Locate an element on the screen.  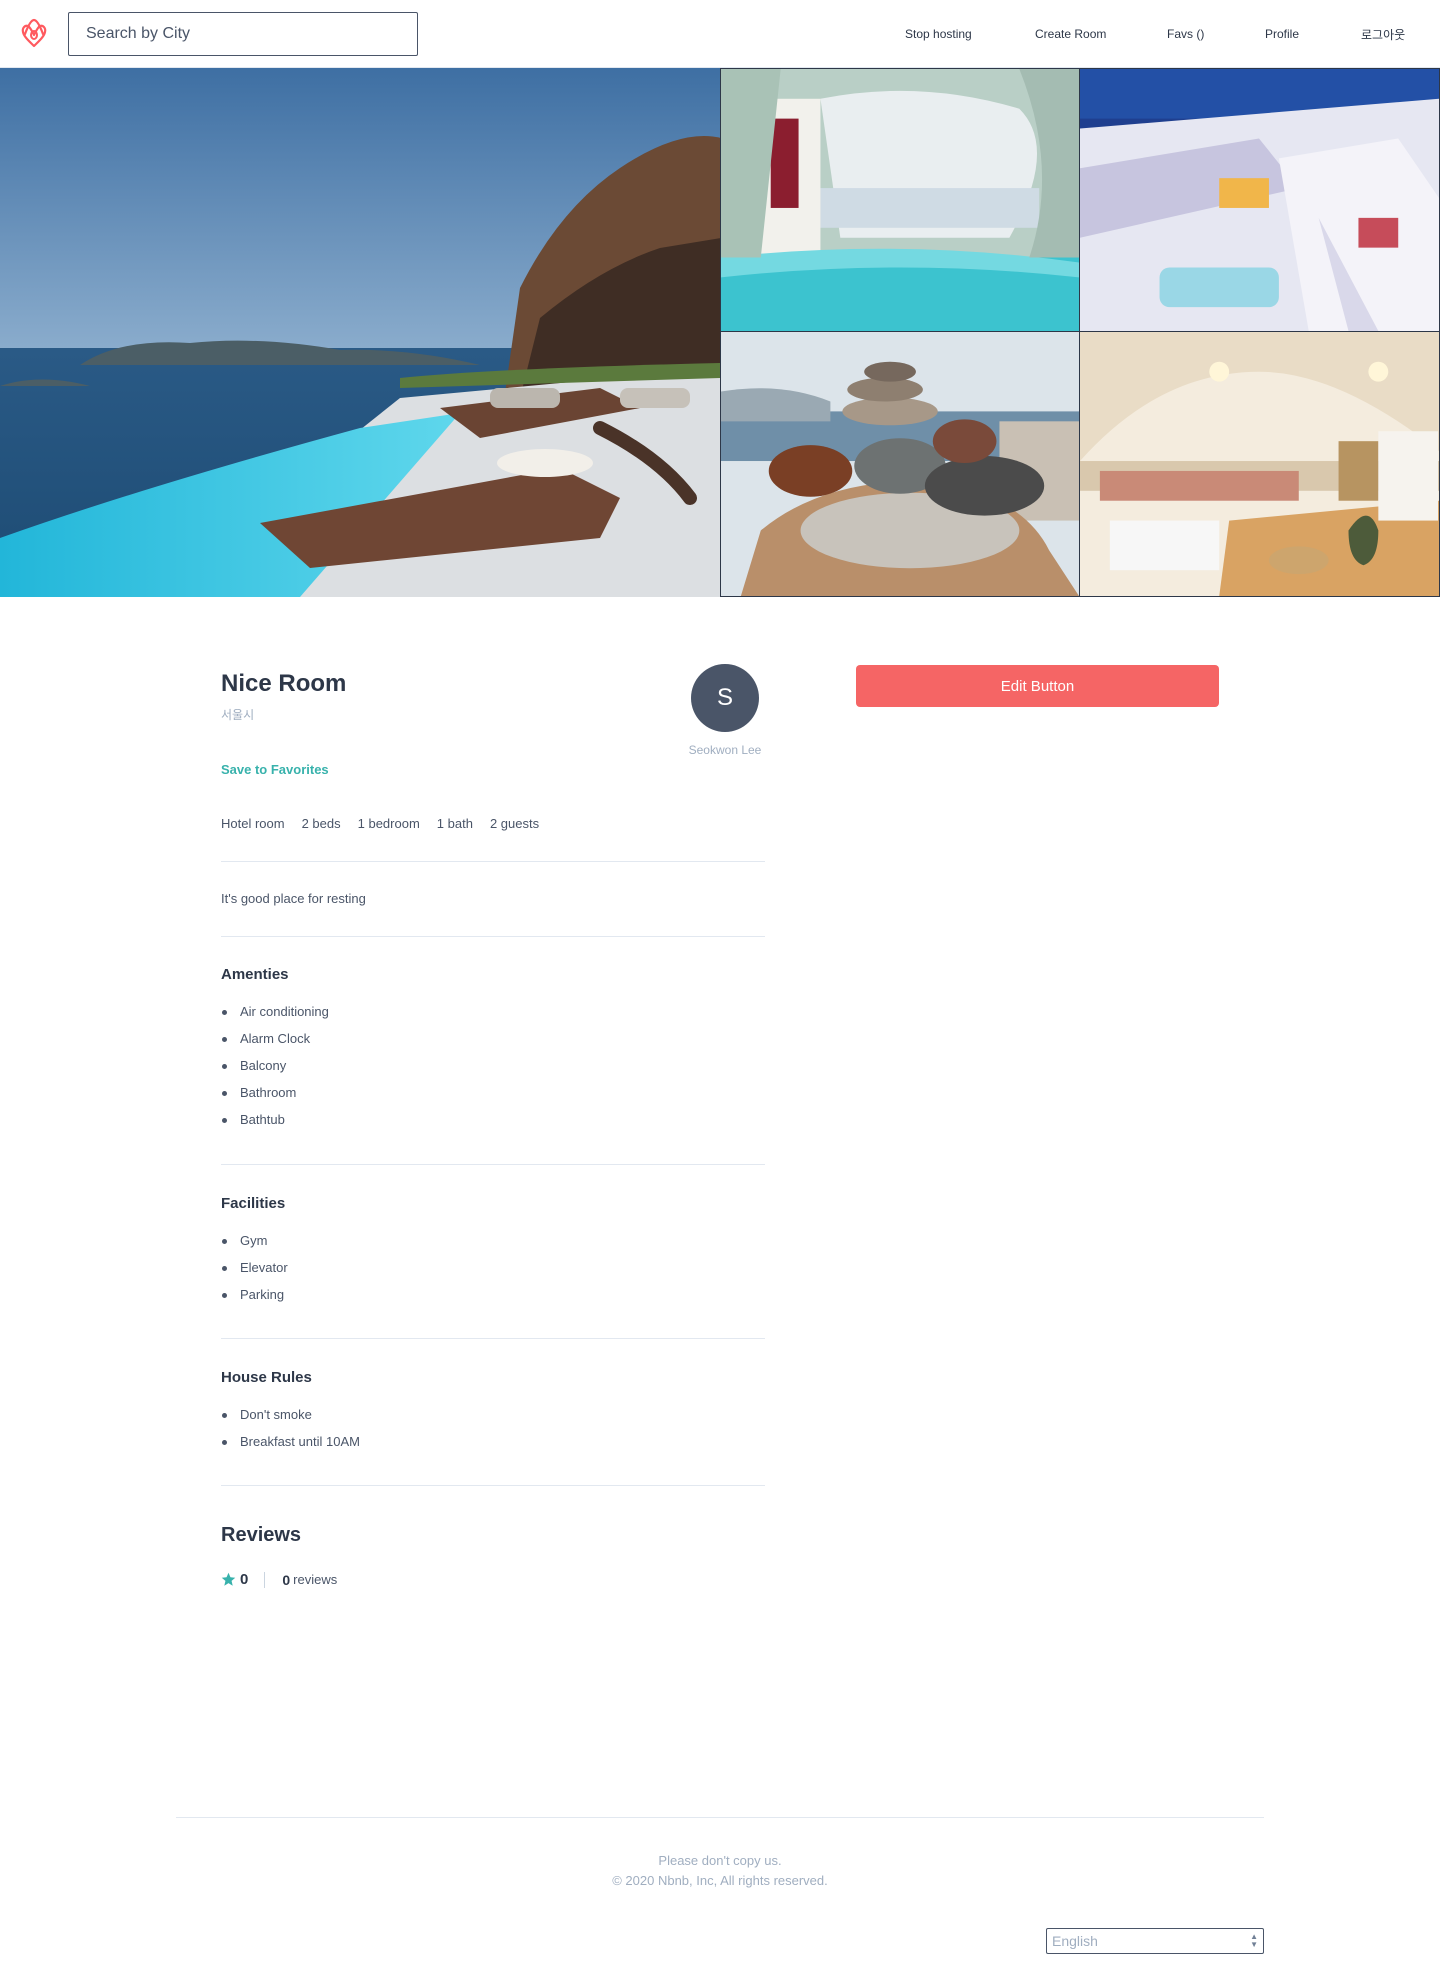
search-input is located at coordinates (243, 34).